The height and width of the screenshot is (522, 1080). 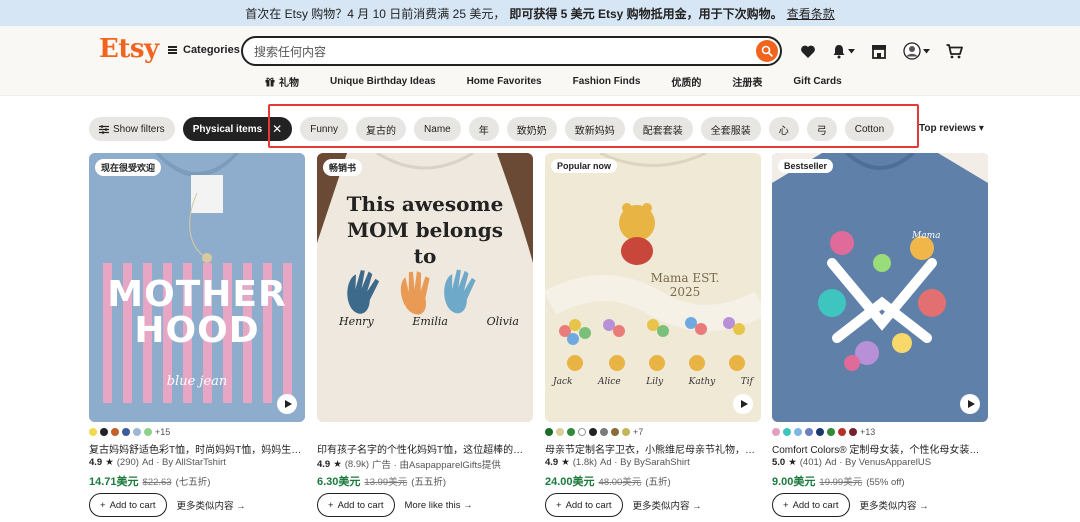 What do you see at coordinates (747, 81) in the screenshot?
I see `nav-item-registry: 注册表` at bounding box center [747, 81].